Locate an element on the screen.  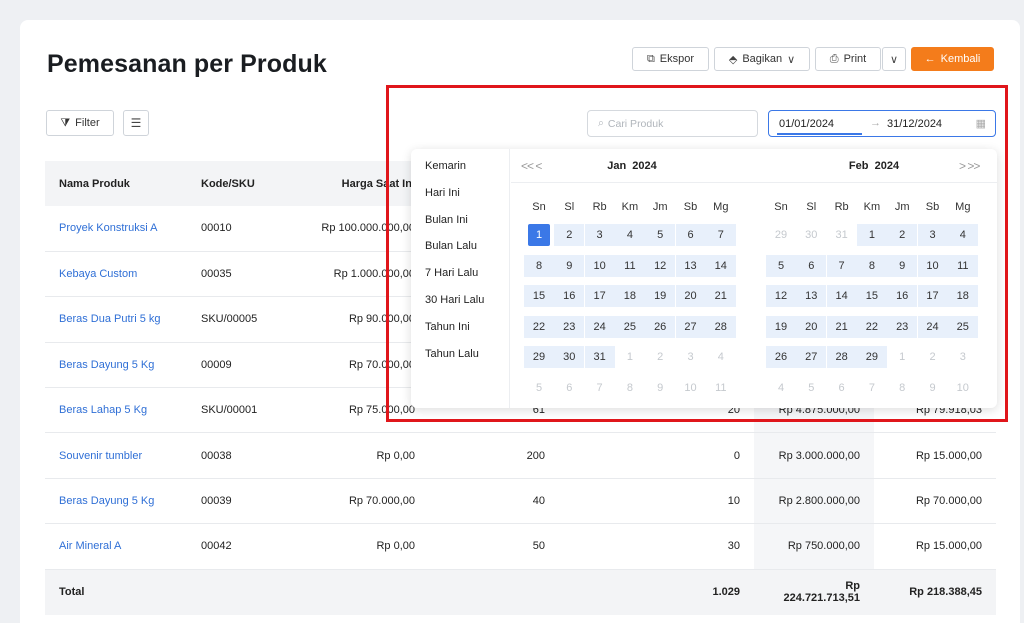
export-icon: ⧉ is located at coordinates (650, 58).